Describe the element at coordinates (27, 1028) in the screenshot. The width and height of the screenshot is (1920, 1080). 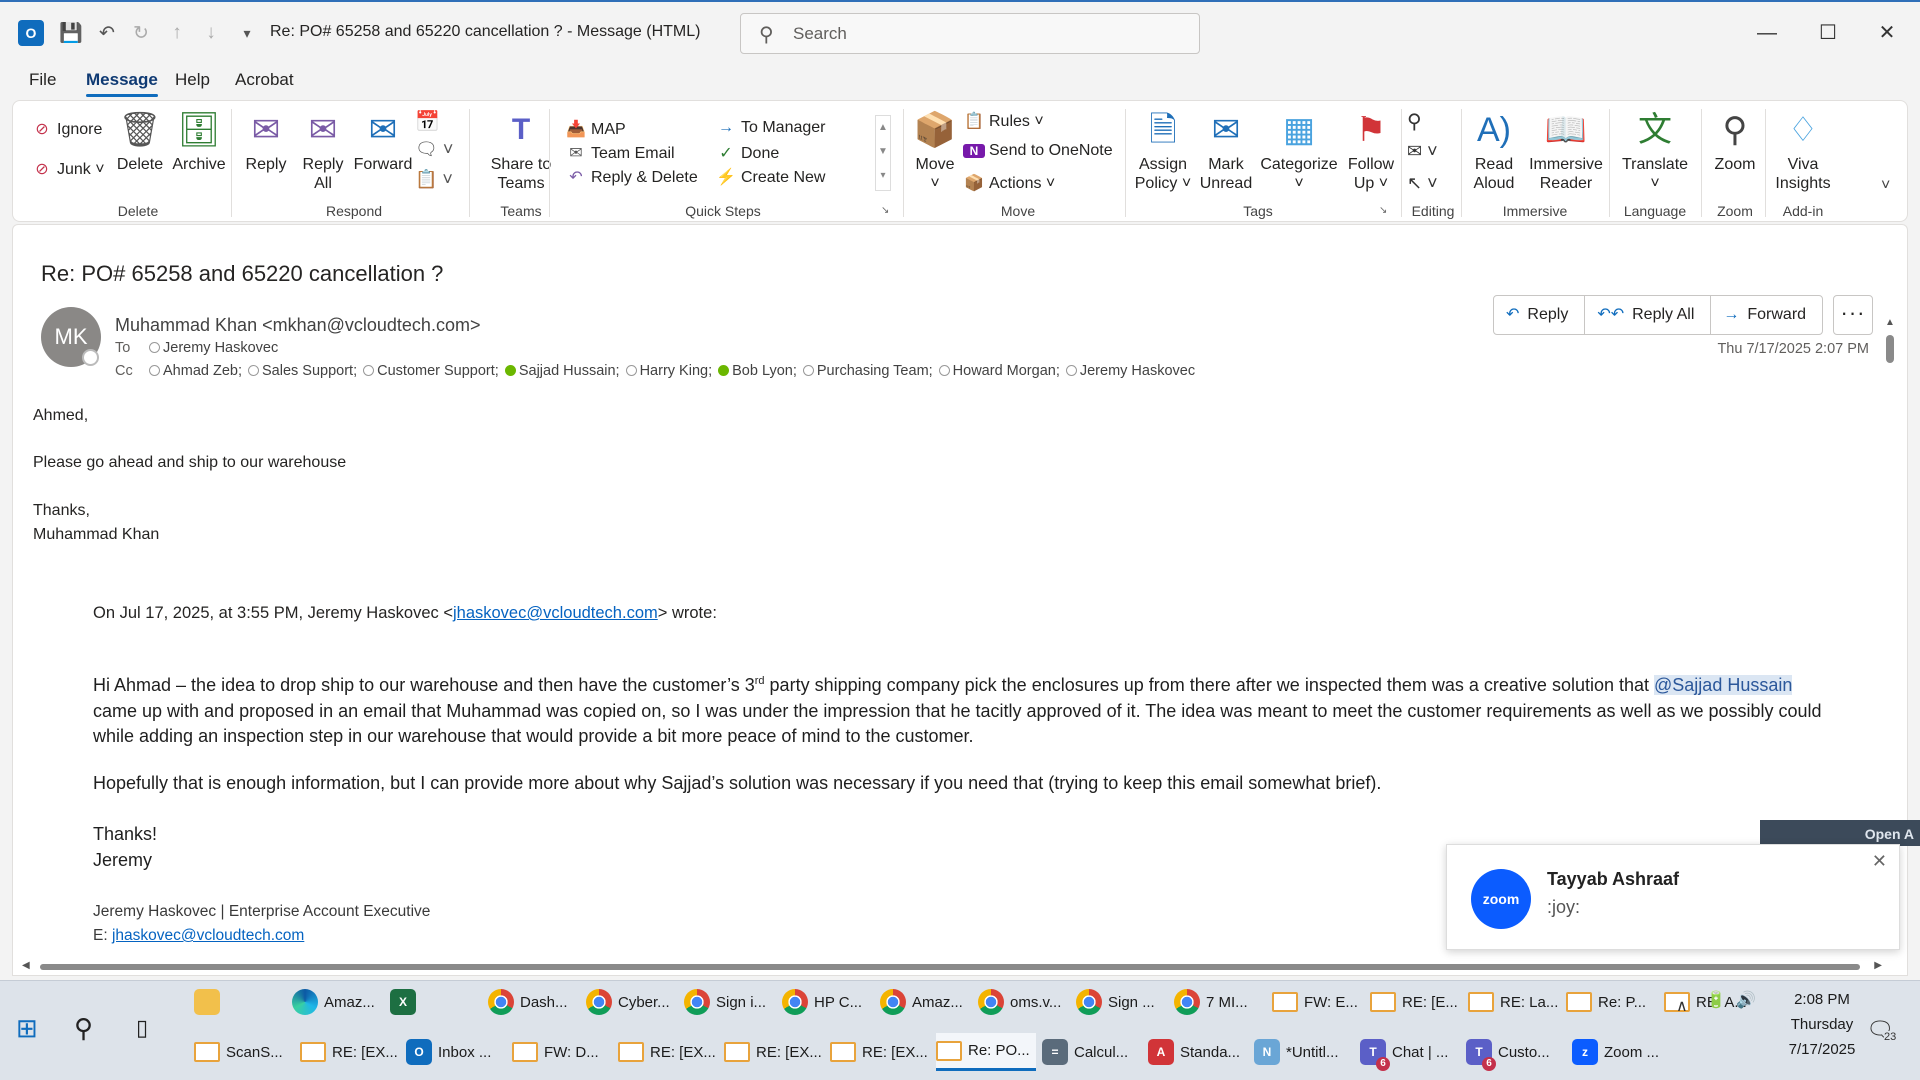
I see `start-button: ⊞` at that location.